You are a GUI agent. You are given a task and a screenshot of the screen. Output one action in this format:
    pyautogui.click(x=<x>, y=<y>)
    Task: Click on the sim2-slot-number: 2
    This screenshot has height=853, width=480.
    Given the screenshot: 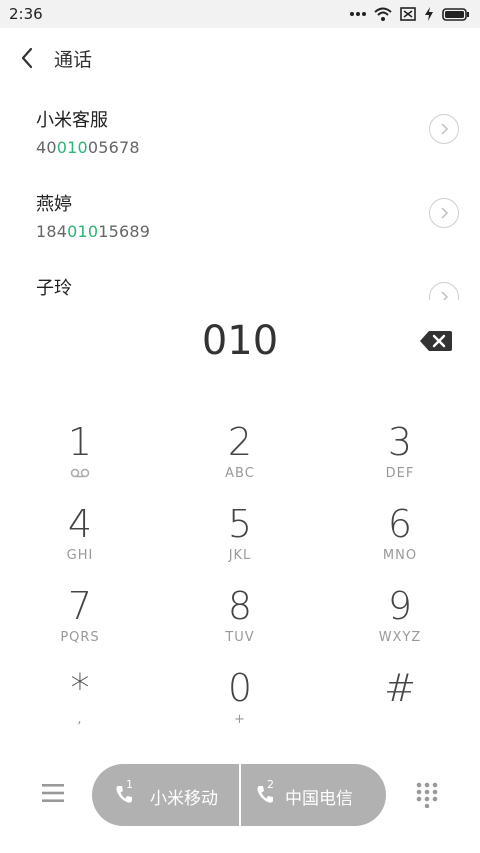 What is the action you would take?
    pyautogui.click(x=270, y=784)
    